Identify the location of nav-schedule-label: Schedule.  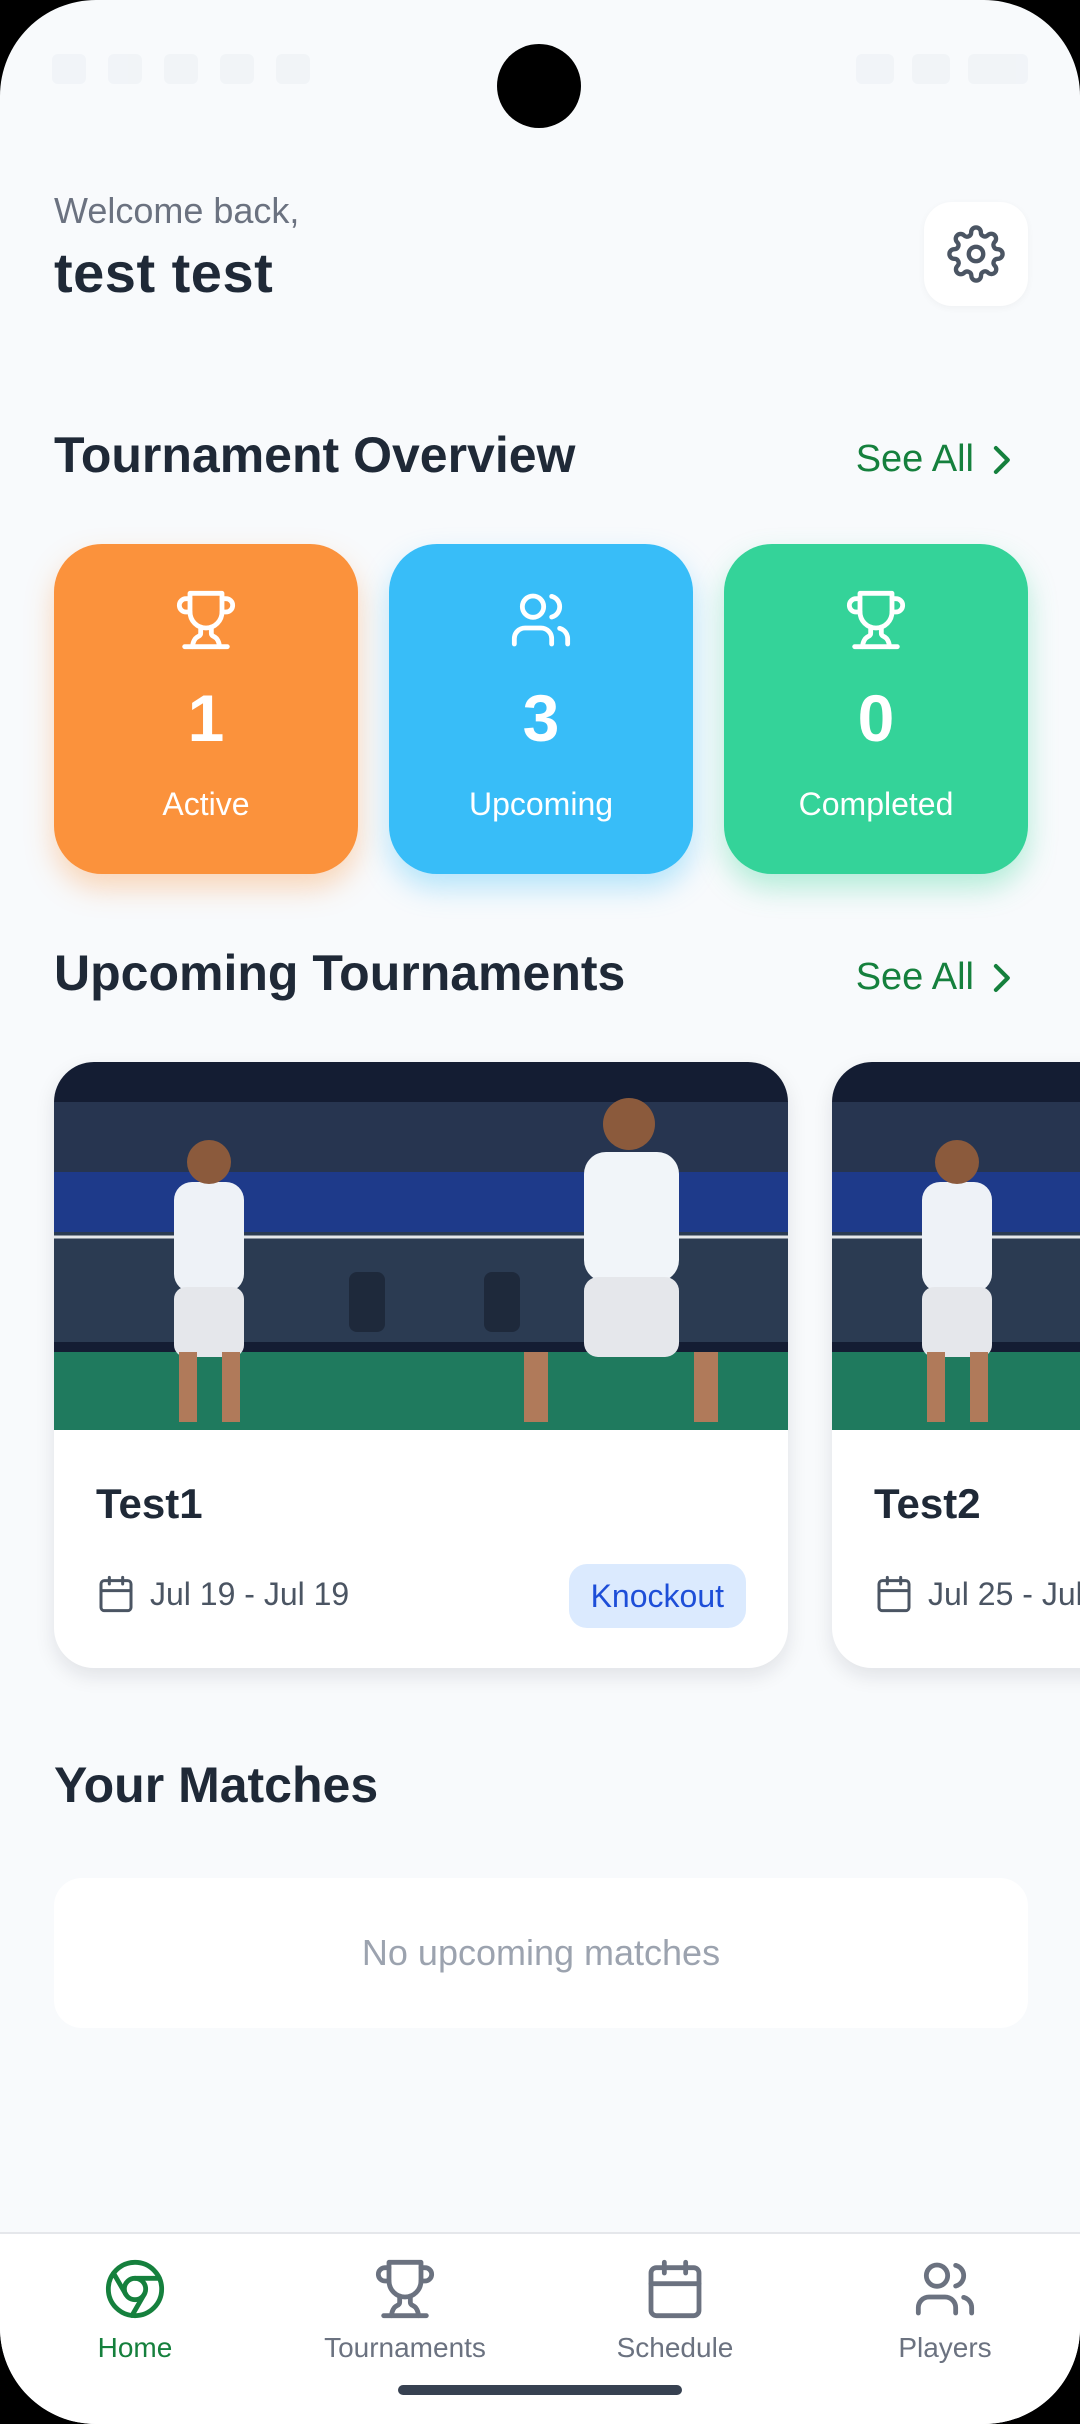
(675, 2347).